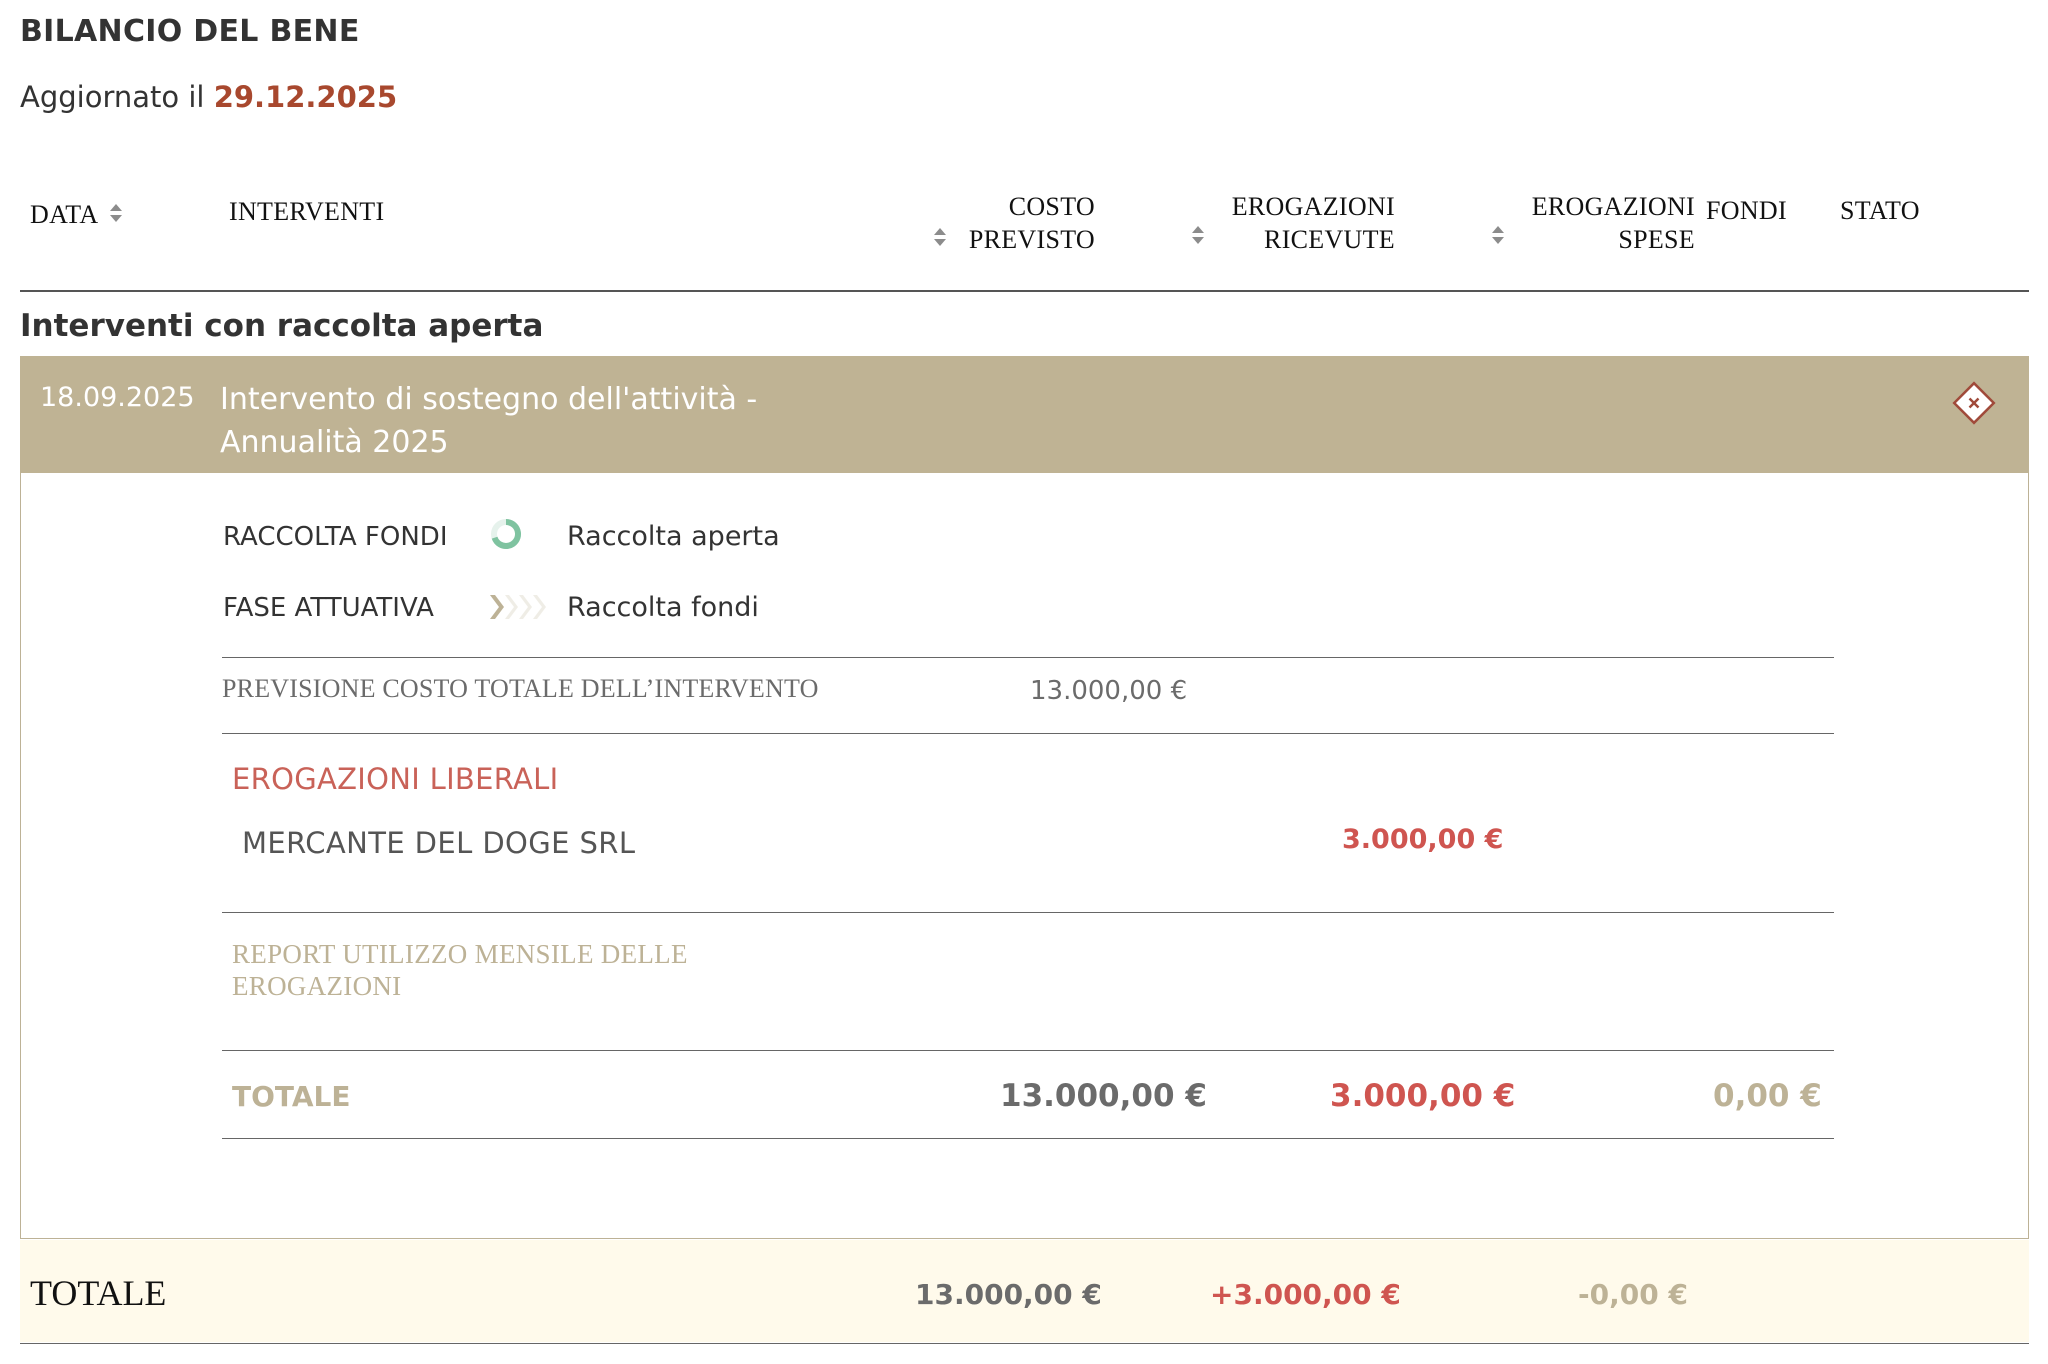 This screenshot has width=2048, height=1364. I want to click on intervento-totale-label: TOTALE, so click(291, 1096).